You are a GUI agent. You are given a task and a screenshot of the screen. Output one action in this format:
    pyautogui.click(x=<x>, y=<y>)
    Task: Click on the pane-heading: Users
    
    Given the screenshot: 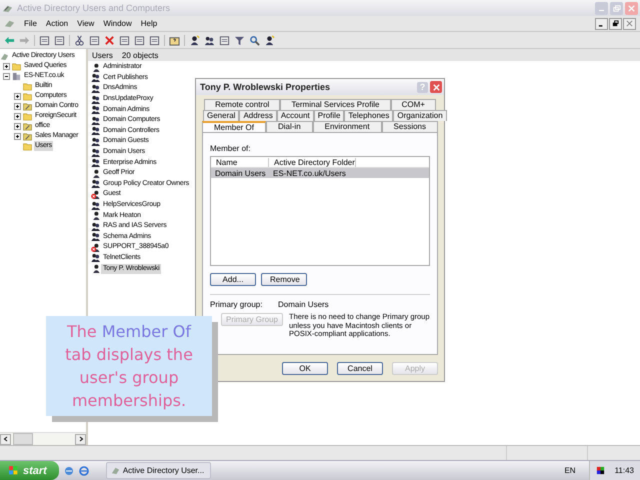 What is the action you would take?
    pyautogui.click(x=102, y=55)
    